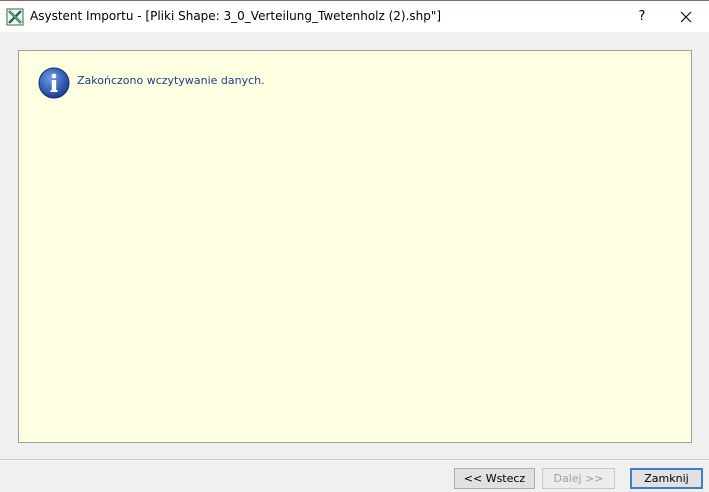 The width and height of the screenshot is (709, 492). What do you see at coordinates (15, 17) in the screenshot?
I see `excel-icon` at bounding box center [15, 17].